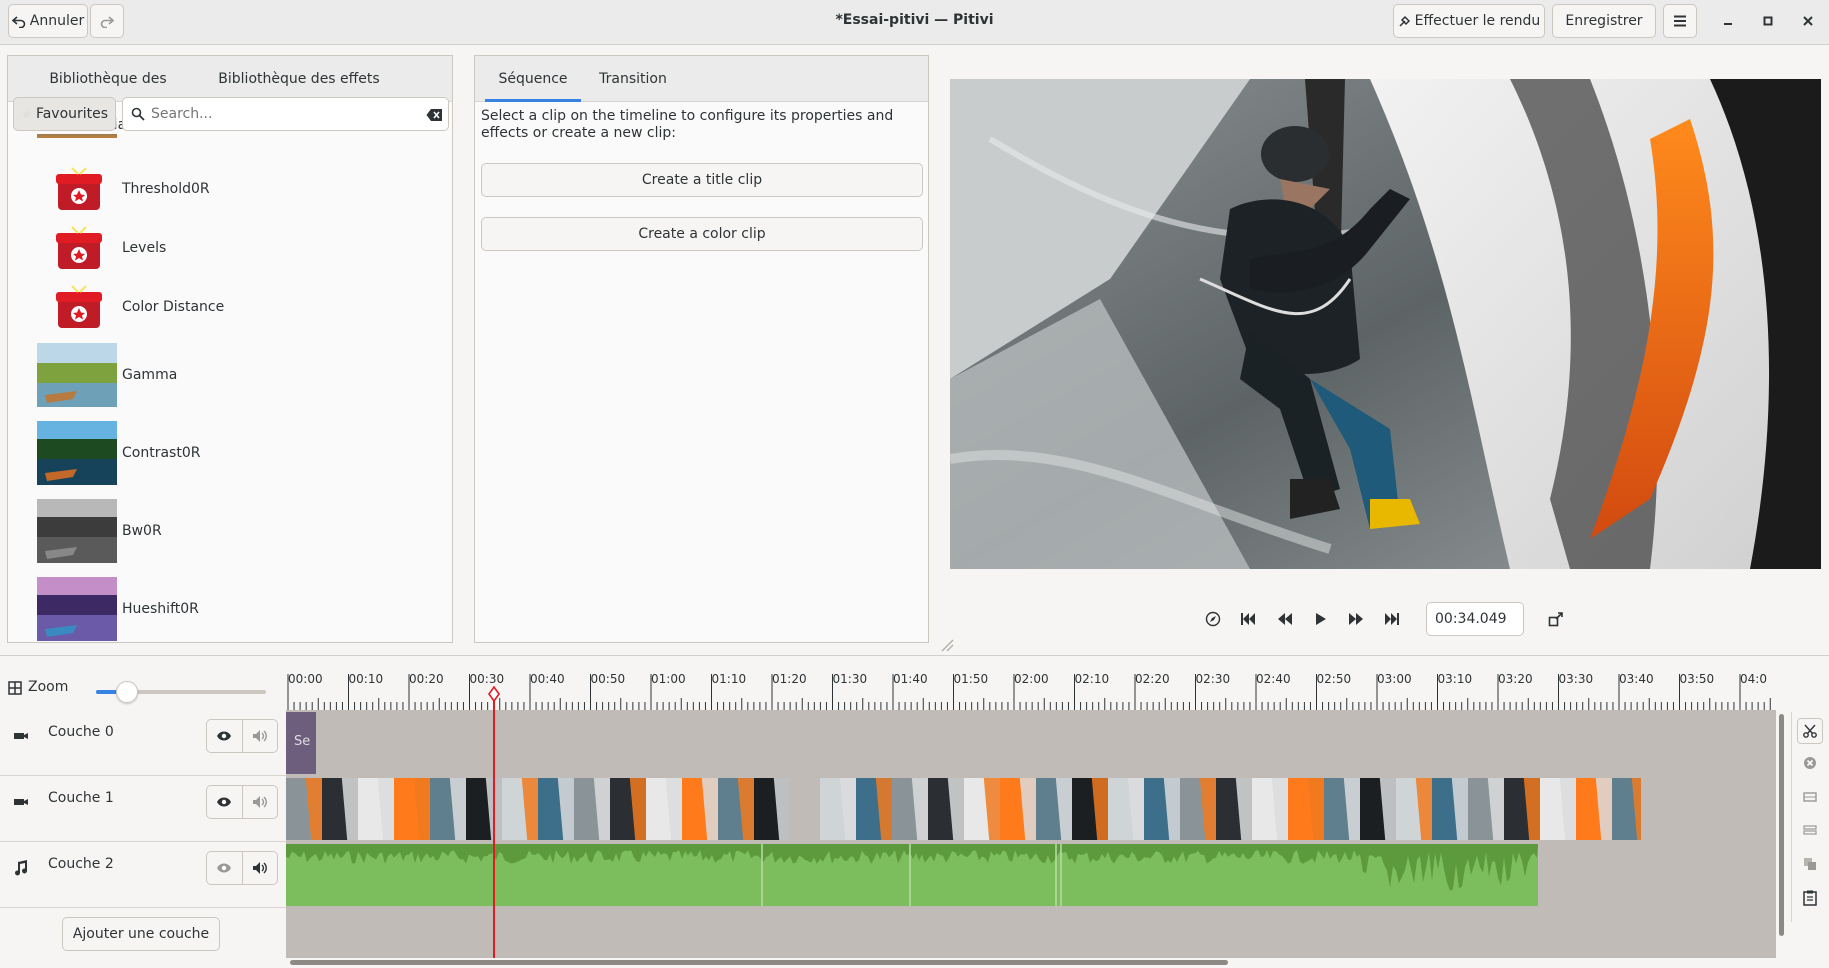  Describe the element at coordinates (276, 114) in the screenshot. I see `search-input` at that location.